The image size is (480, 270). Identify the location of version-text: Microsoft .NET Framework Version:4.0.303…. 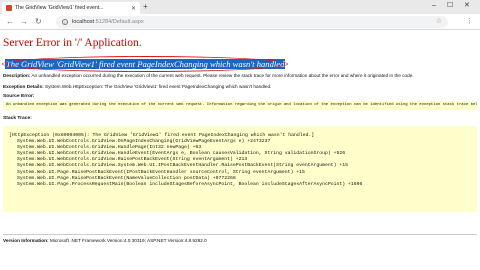
(128, 240).